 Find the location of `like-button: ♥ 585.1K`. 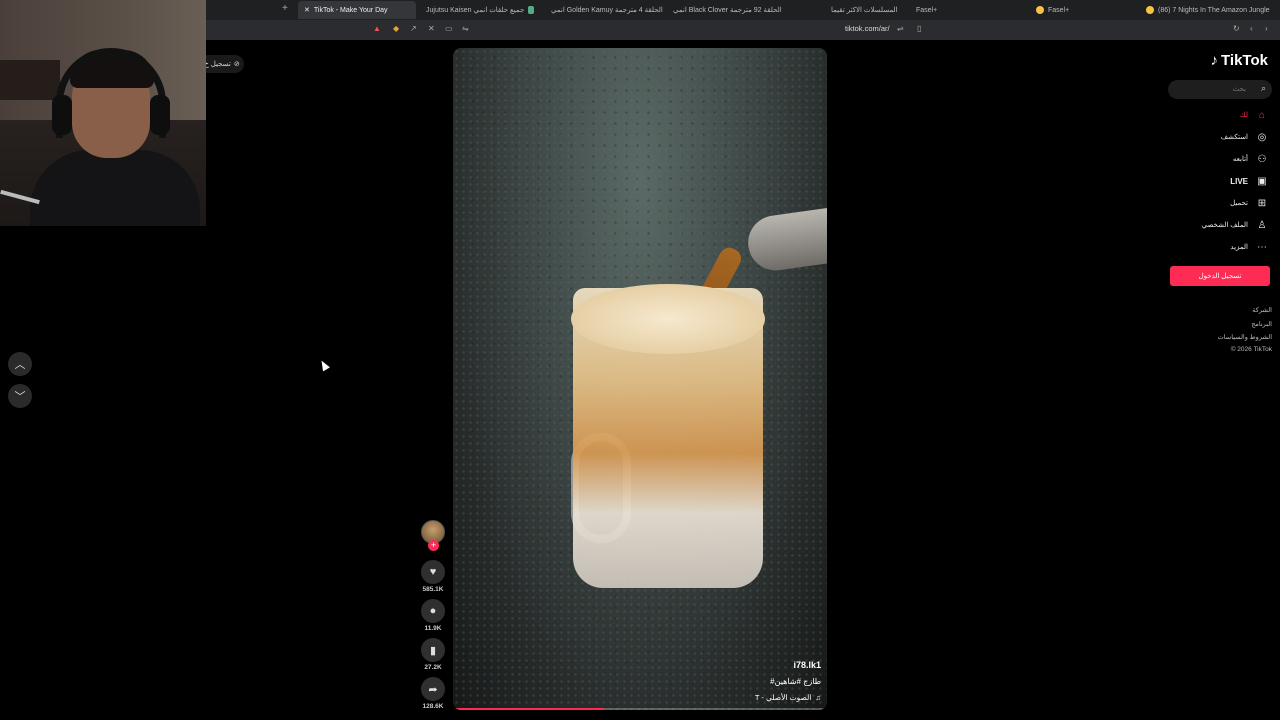

like-button: ♥ 585.1K is located at coordinates (433, 576).